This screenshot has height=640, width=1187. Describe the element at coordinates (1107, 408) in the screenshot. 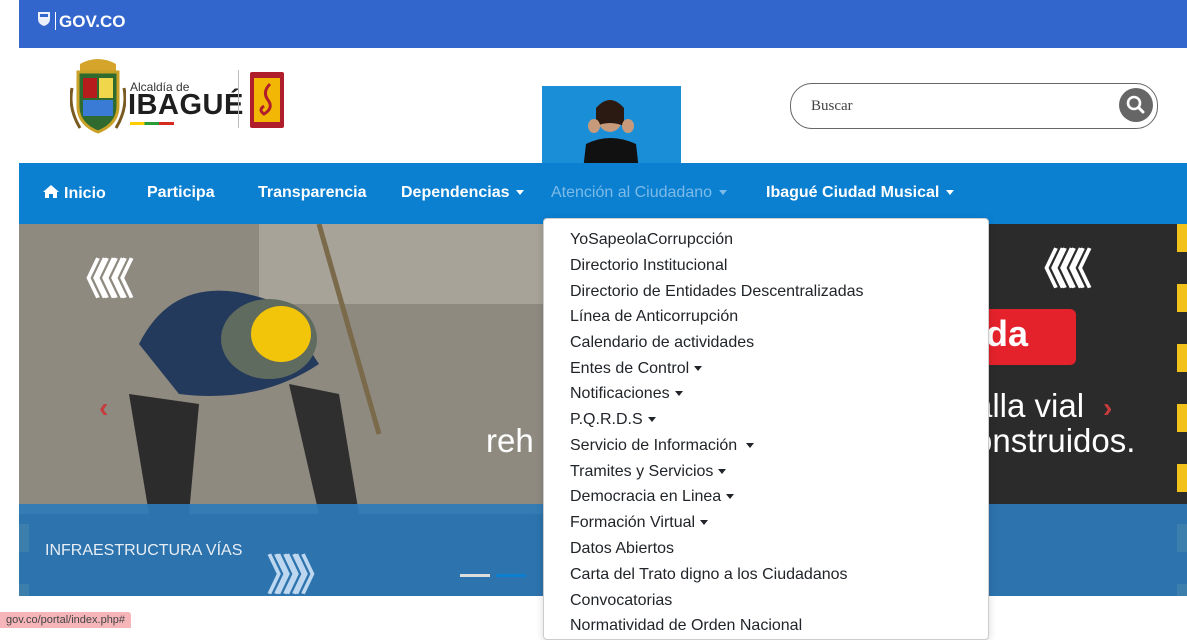

I see `carousel-next-arrow-icon: ›` at that location.